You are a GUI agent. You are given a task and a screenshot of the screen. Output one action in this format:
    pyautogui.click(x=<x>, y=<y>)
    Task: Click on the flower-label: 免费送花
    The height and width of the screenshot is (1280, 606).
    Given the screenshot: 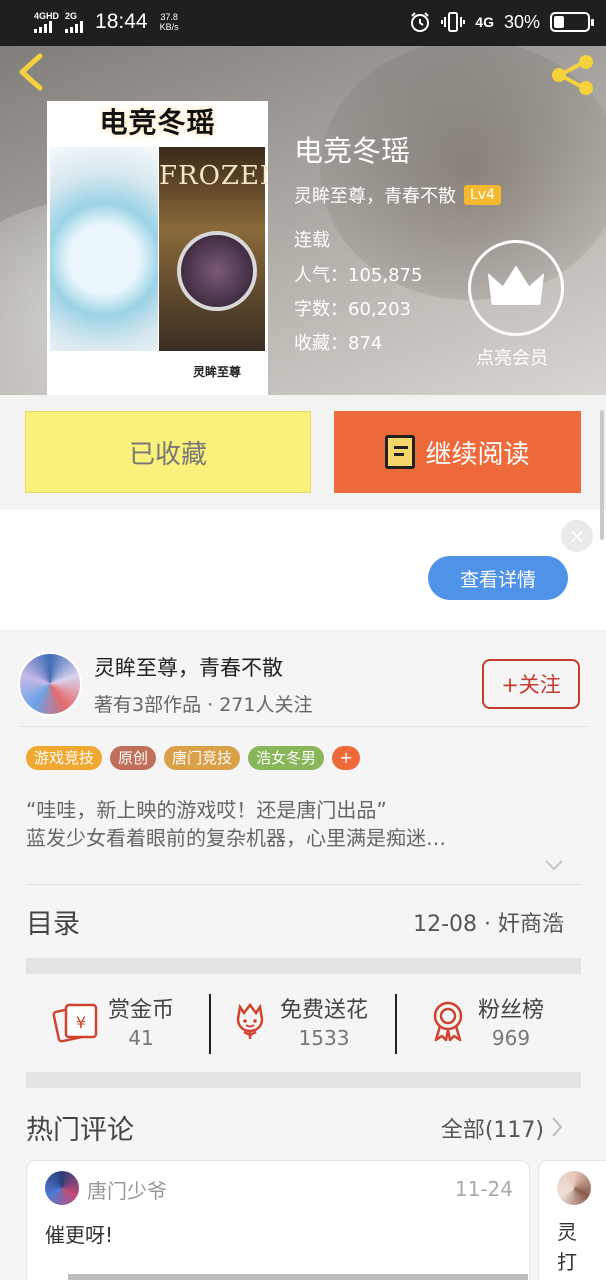 What is the action you would take?
    pyautogui.click(x=324, y=1010)
    